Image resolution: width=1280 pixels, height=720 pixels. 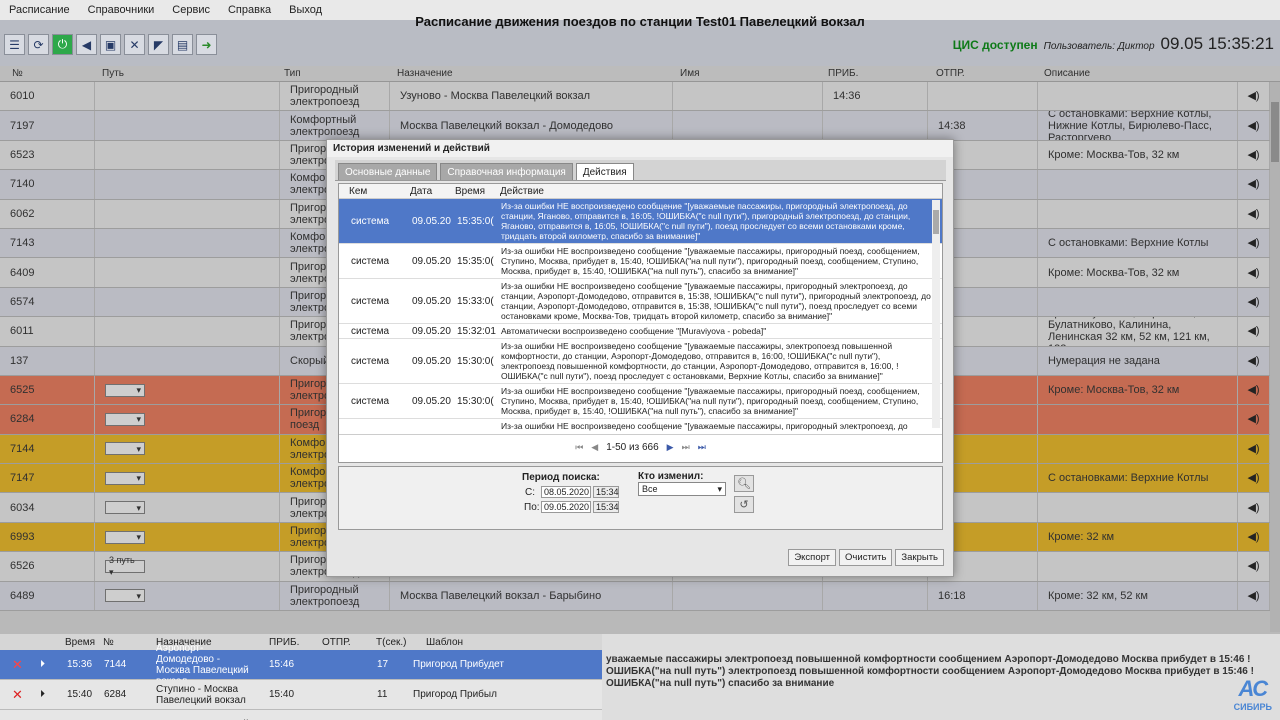 What do you see at coordinates (158, 44) in the screenshot?
I see `megaphone-icon: ◤` at bounding box center [158, 44].